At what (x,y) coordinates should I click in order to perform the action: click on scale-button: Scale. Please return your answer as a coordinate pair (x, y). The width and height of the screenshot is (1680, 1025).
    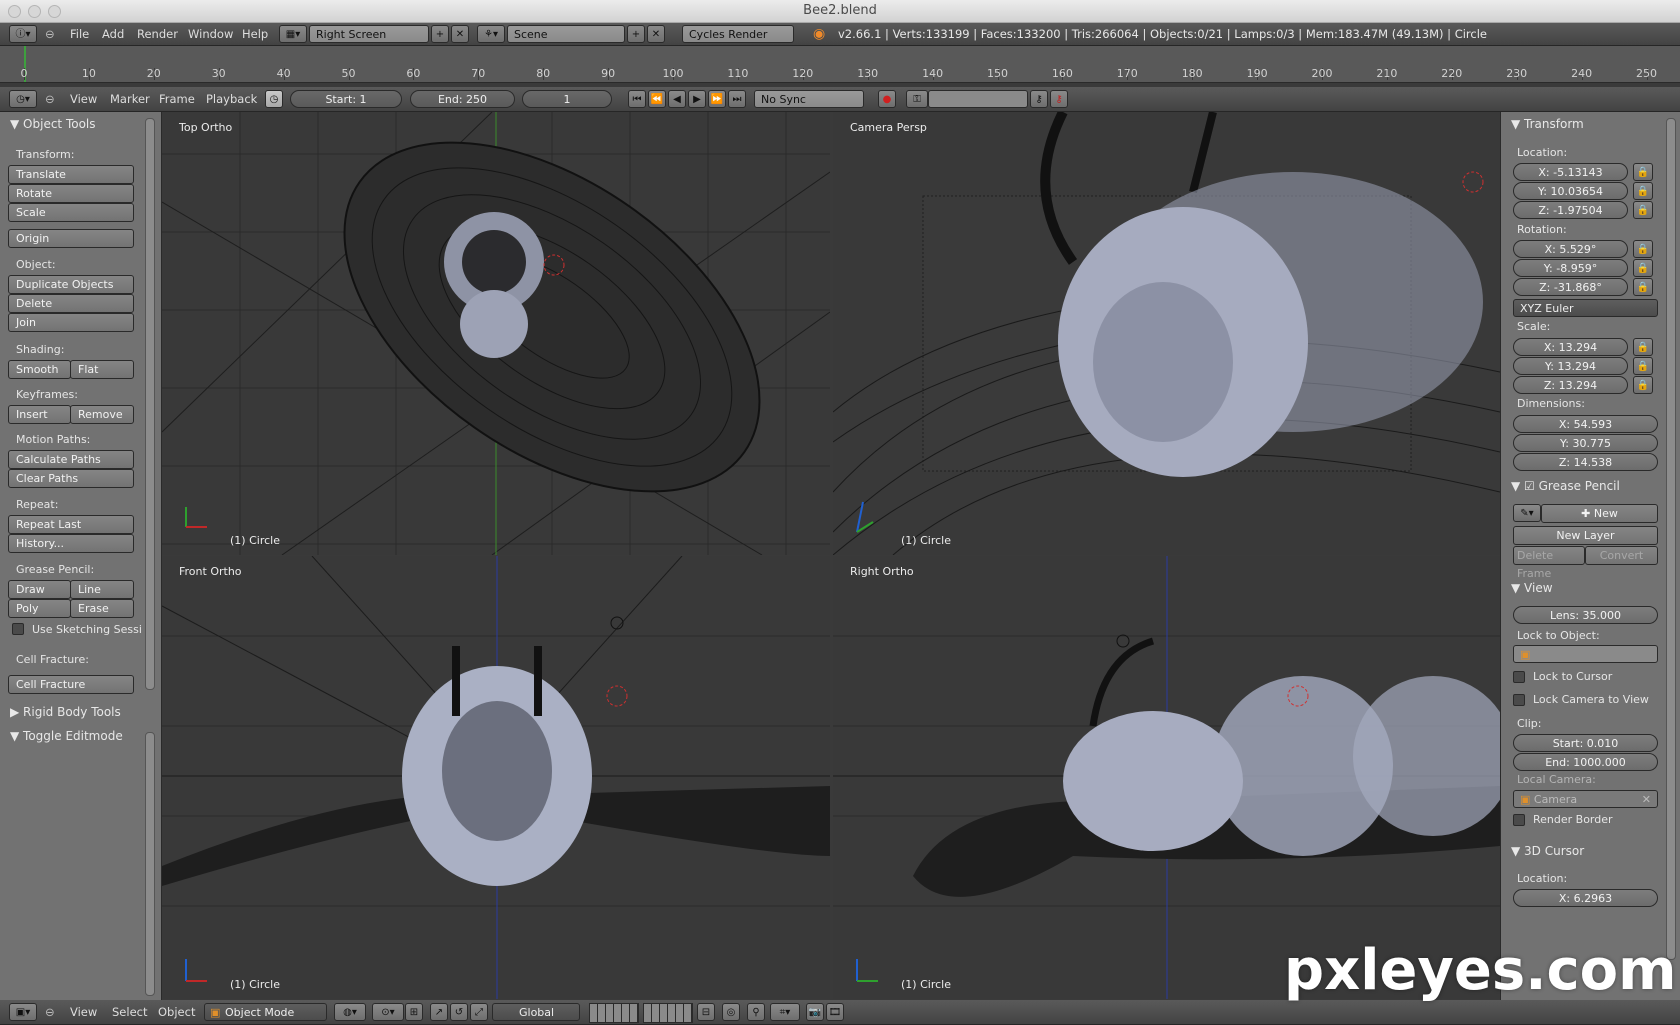
    Looking at the image, I should click on (71, 212).